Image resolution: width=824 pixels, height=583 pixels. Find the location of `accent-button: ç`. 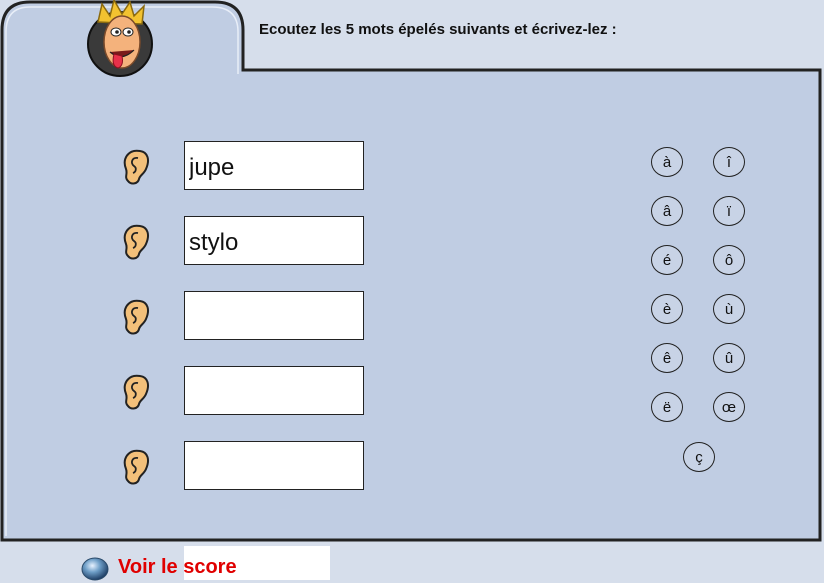

accent-button: ç is located at coordinates (699, 457).